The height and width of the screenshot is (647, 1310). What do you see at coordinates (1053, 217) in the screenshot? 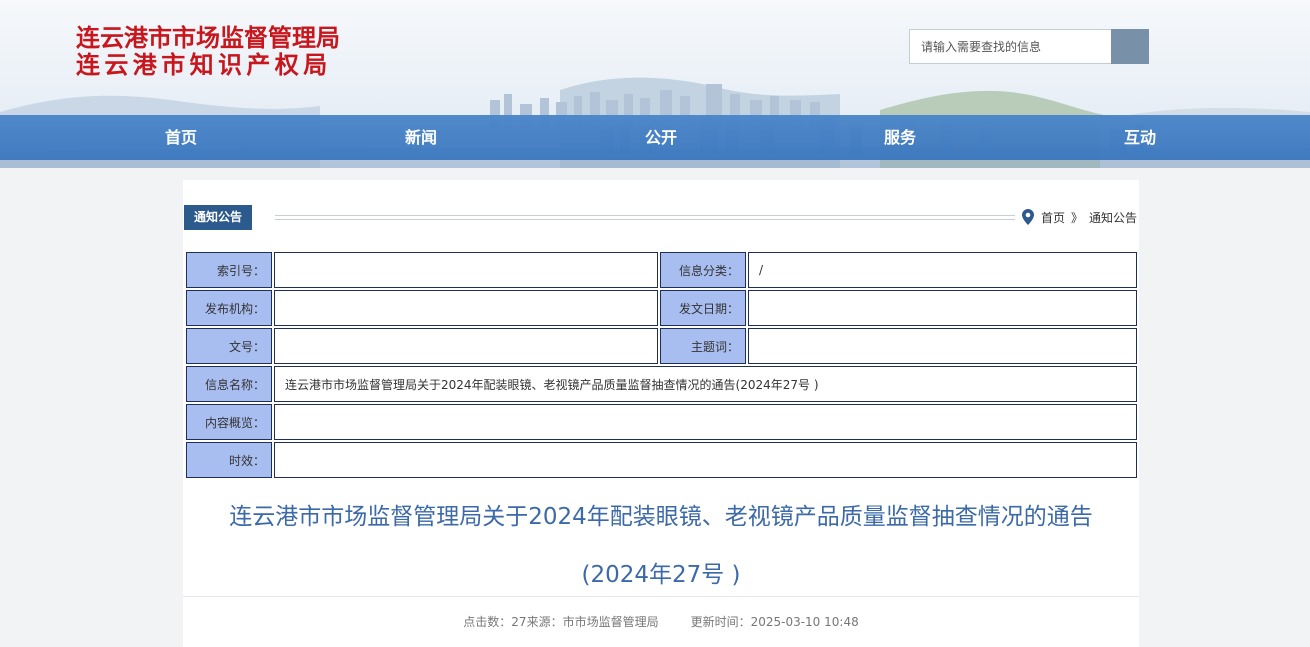
I see `breadcrumb-home: 首页` at bounding box center [1053, 217].